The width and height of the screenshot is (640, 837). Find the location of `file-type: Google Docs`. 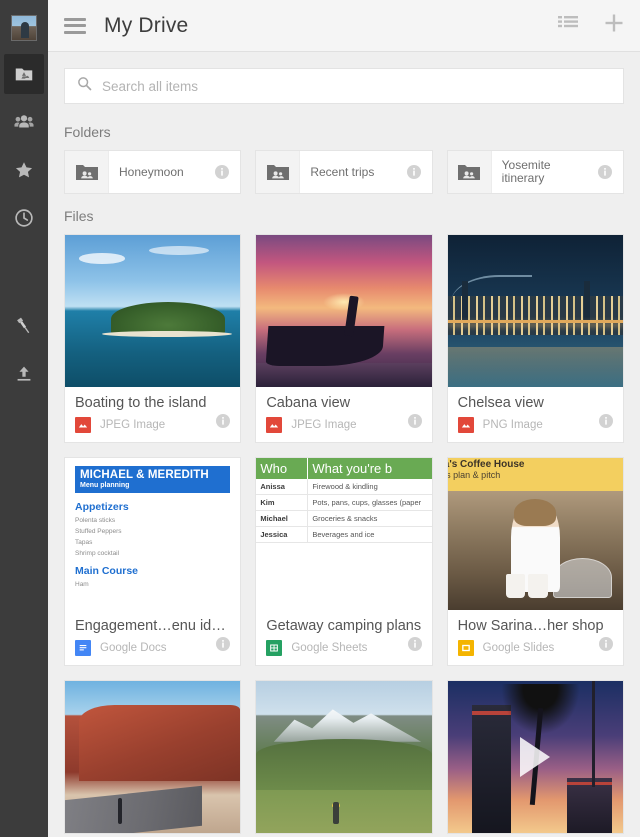

file-type: Google Docs is located at coordinates (133, 648).